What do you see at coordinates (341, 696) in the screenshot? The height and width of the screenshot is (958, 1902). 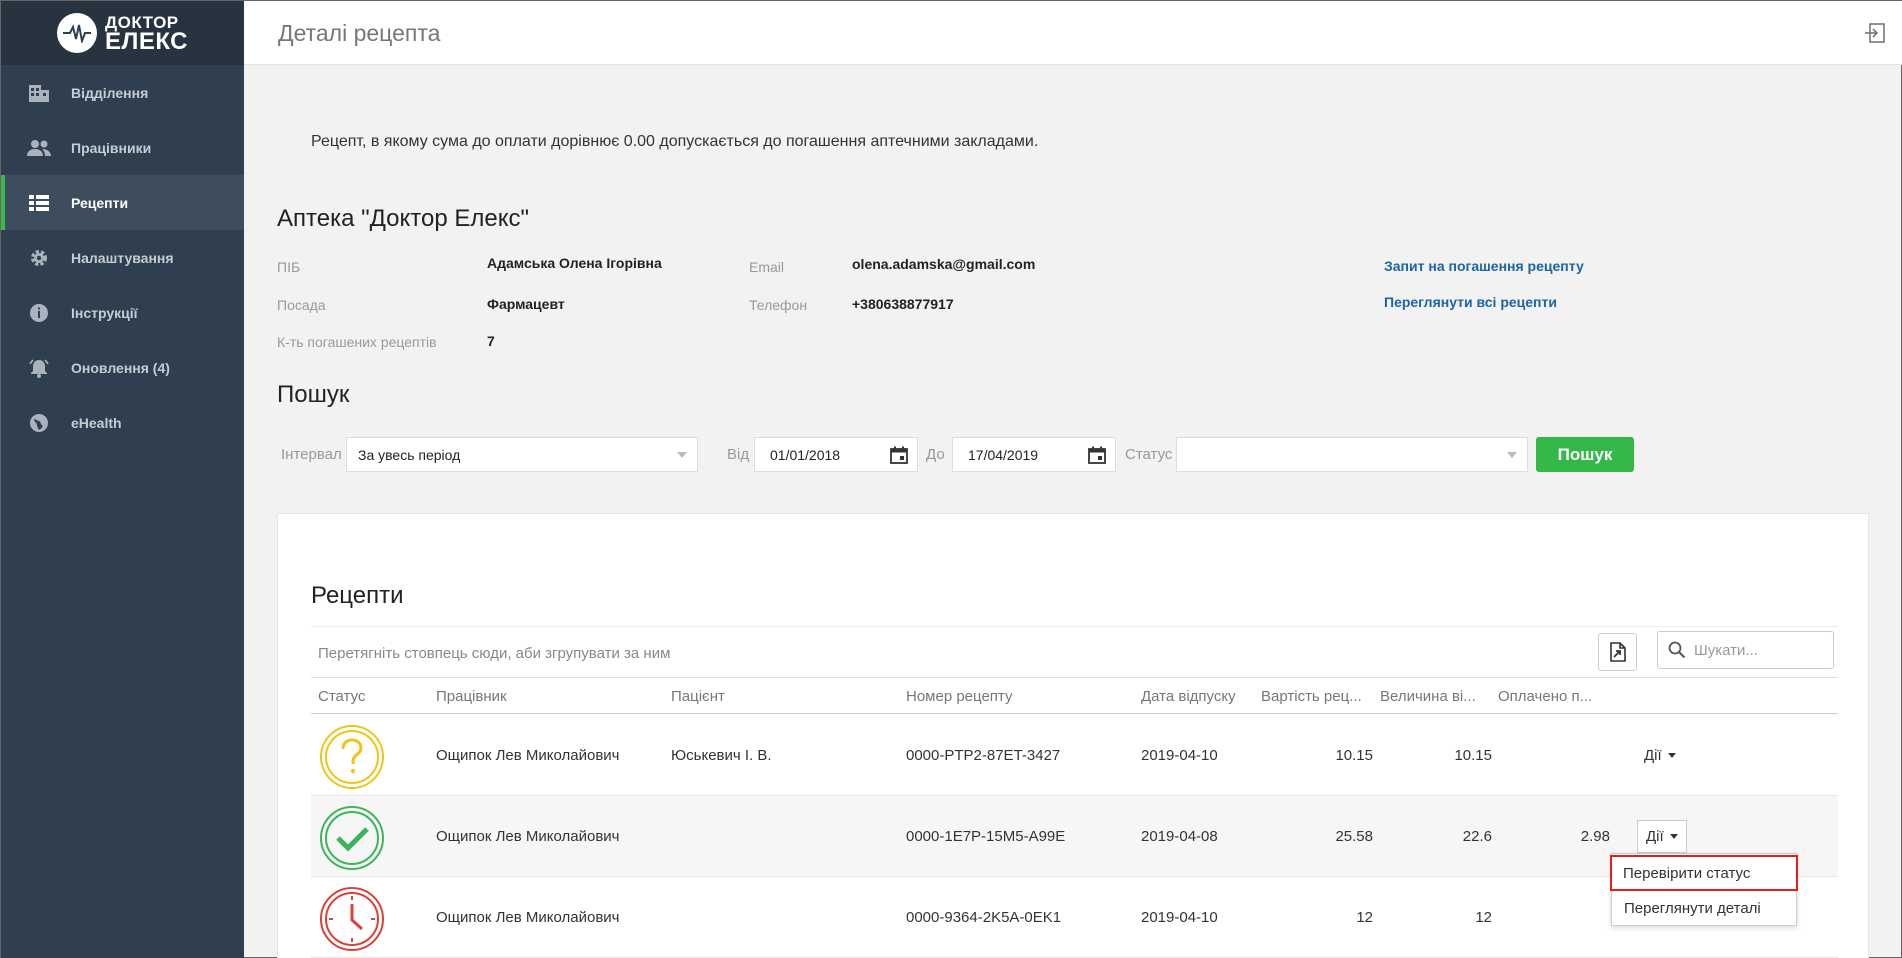 I see `column-header-status: Статус` at bounding box center [341, 696].